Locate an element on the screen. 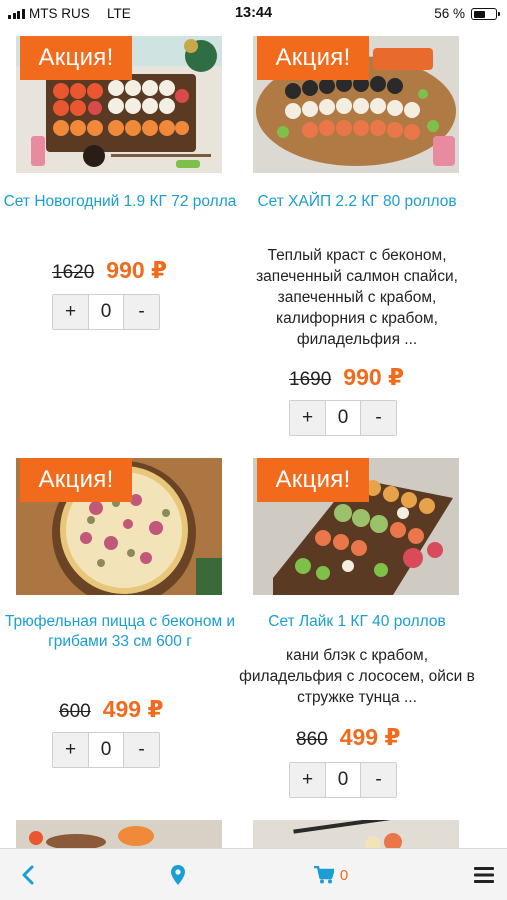 Image resolution: width=507 pixels, height=900 pixels. menu-button is located at coordinates (484, 874).